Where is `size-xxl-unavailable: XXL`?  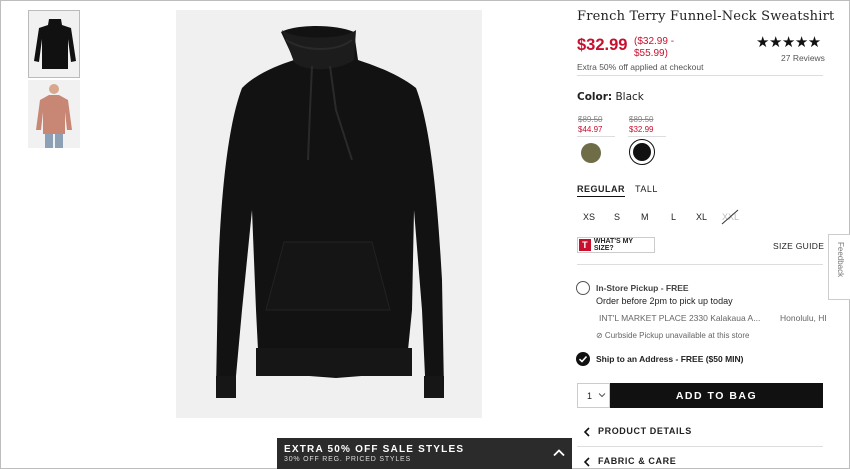
size-xxl-unavailable: XXL is located at coordinates (730, 217).